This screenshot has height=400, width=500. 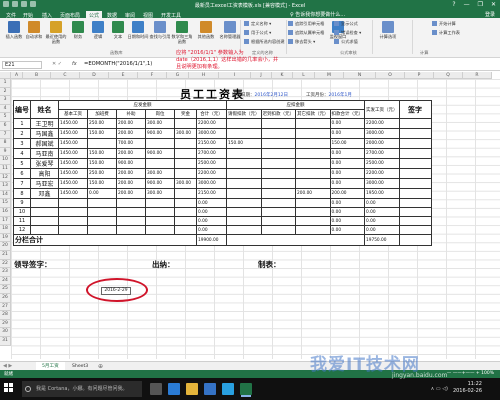 What do you see at coordinates (347, 33) in the screenshot?
I see `error-check-button: 错误检查 ▾` at bounding box center [347, 33].